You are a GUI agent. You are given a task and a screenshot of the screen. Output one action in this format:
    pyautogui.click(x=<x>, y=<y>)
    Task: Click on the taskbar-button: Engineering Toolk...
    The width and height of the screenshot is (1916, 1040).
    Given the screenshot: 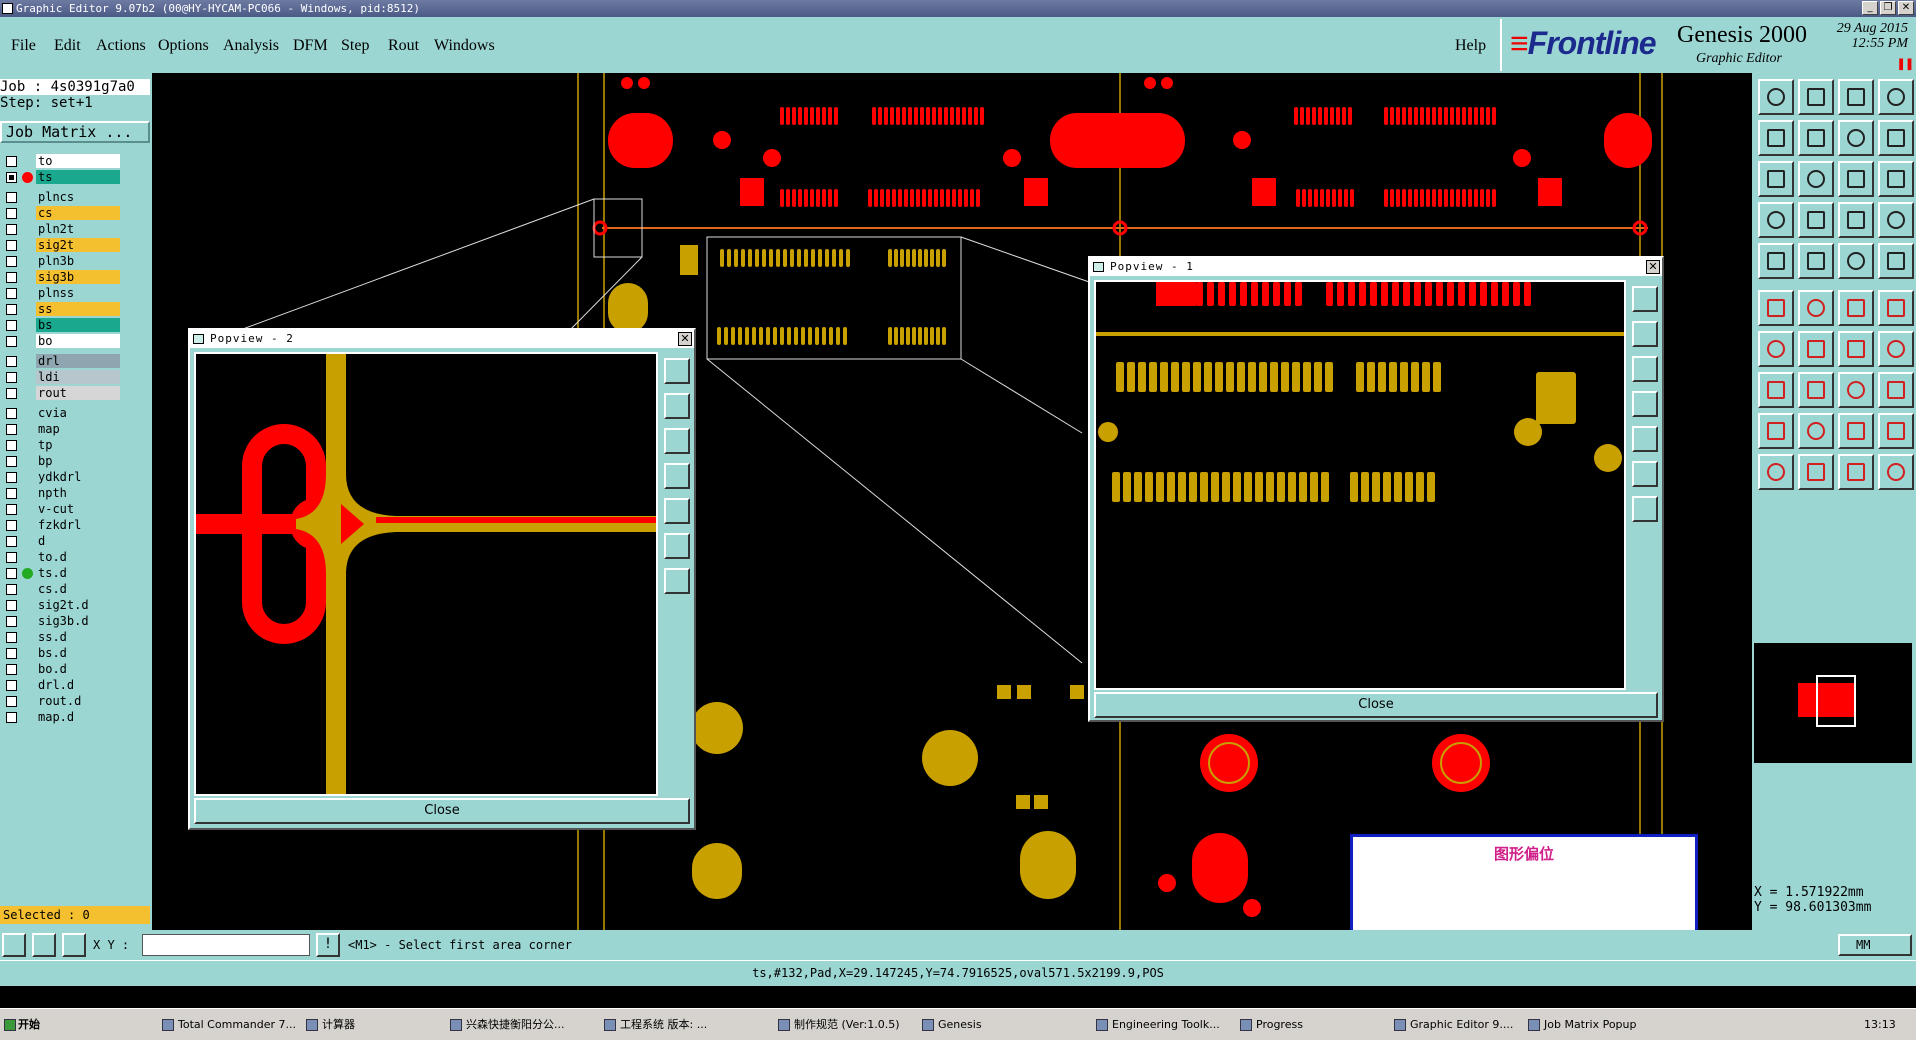 What is the action you would take?
    pyautogui.click(x=1164, y=1025)
    